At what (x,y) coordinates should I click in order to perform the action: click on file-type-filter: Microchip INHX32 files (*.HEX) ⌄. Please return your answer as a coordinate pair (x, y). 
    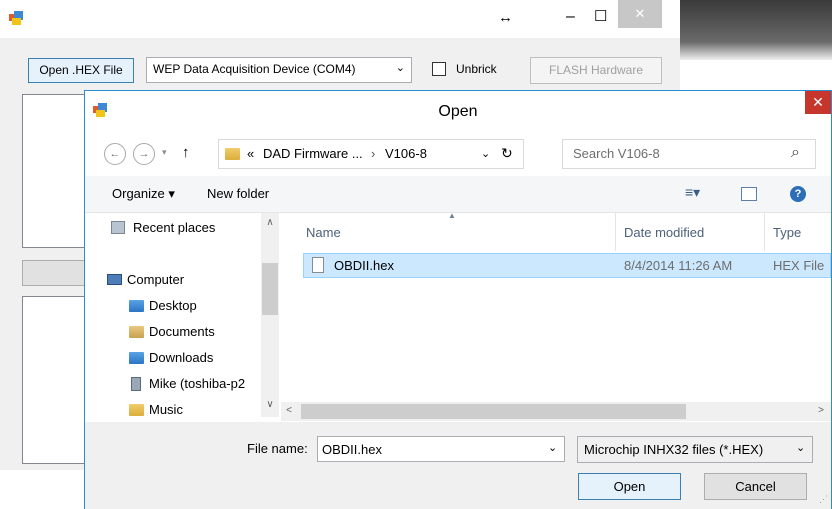
    Looking at the image, I should click on (695, 449).